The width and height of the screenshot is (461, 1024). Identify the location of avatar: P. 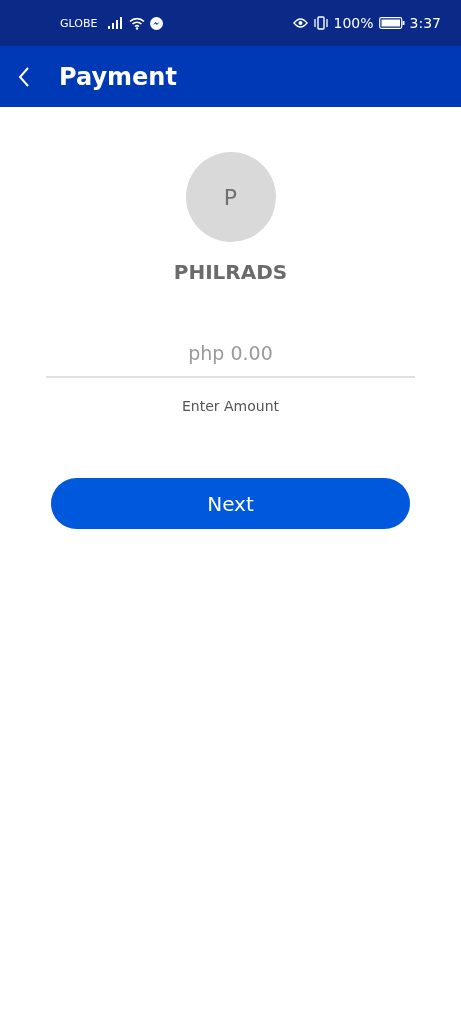
(230, 197).